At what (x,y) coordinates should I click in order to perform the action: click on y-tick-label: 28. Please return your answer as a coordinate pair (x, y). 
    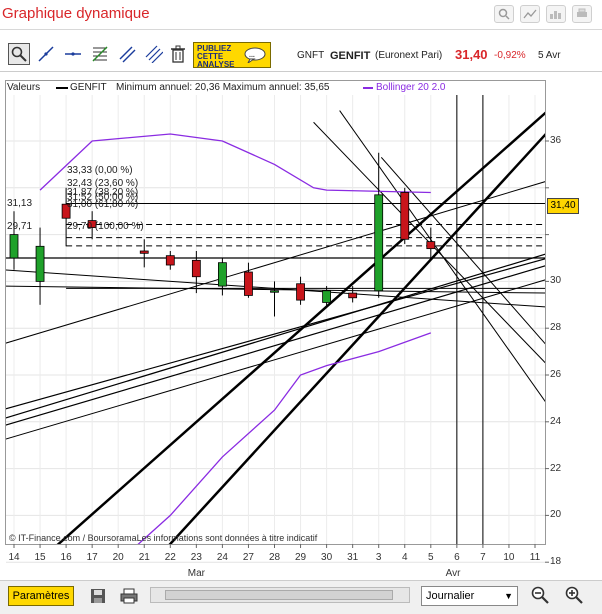
    Looking at the image, I should click on (556, 328).